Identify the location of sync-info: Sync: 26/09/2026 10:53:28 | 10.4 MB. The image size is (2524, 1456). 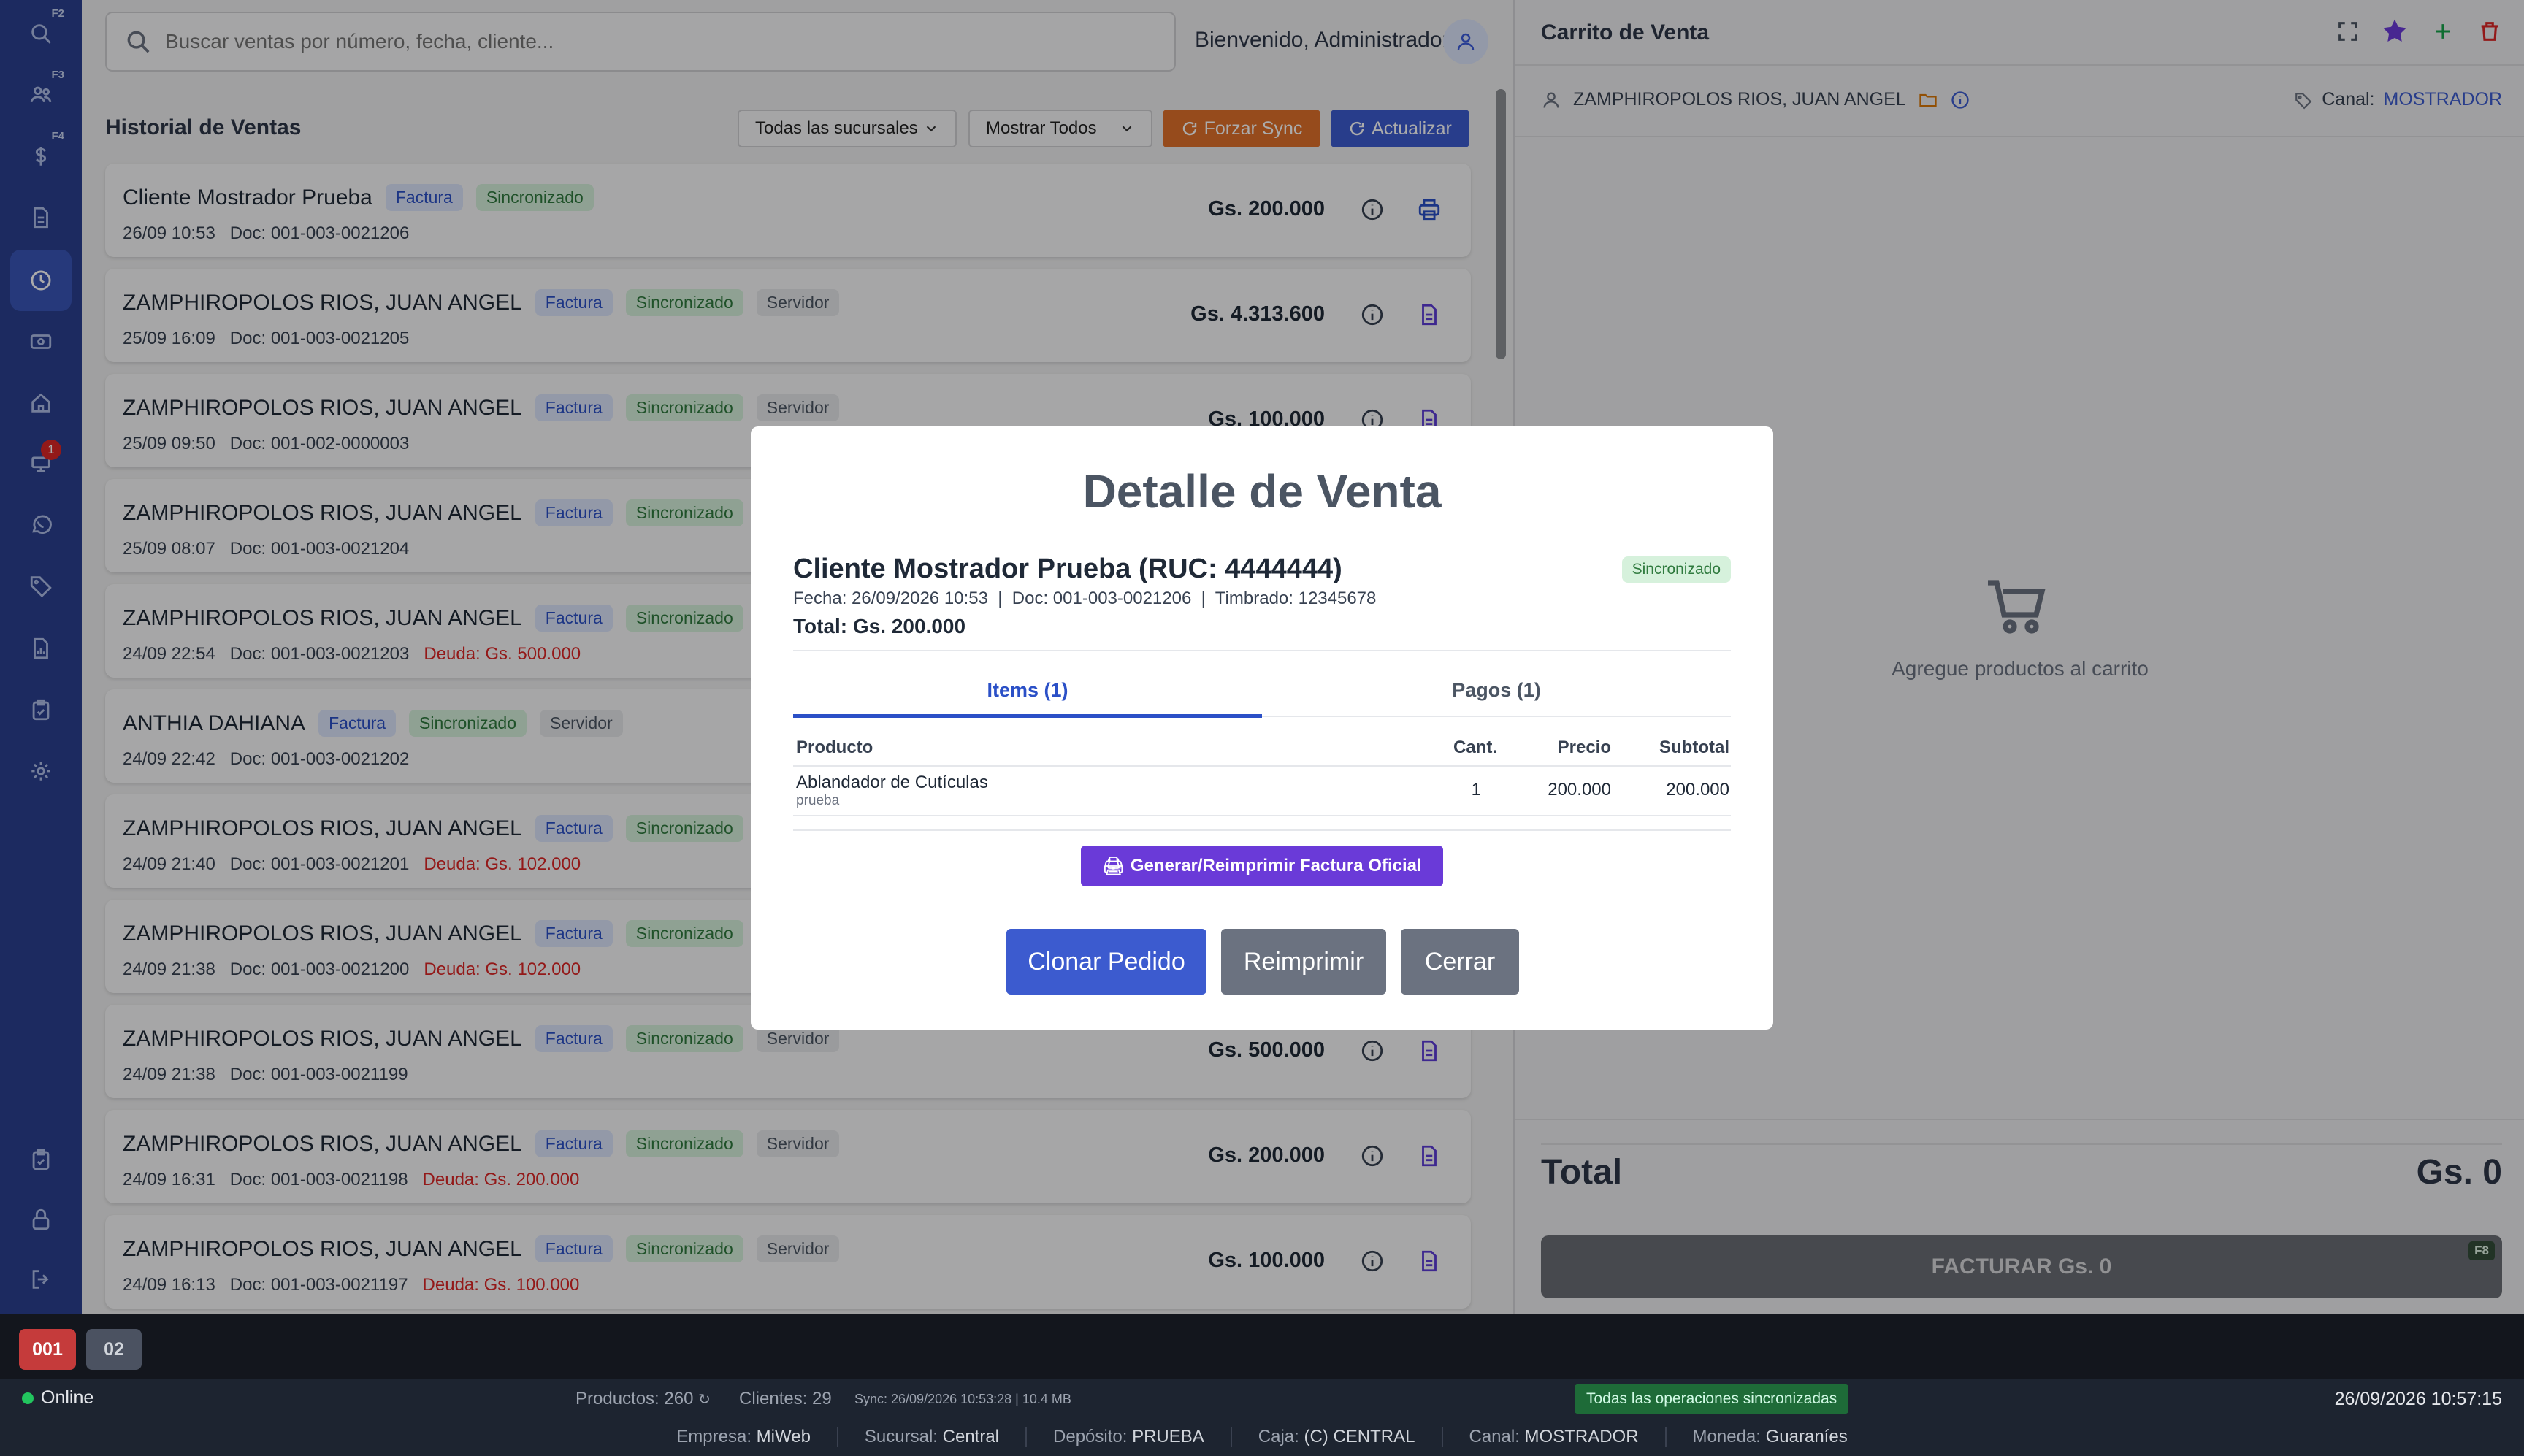
(962, 1399).